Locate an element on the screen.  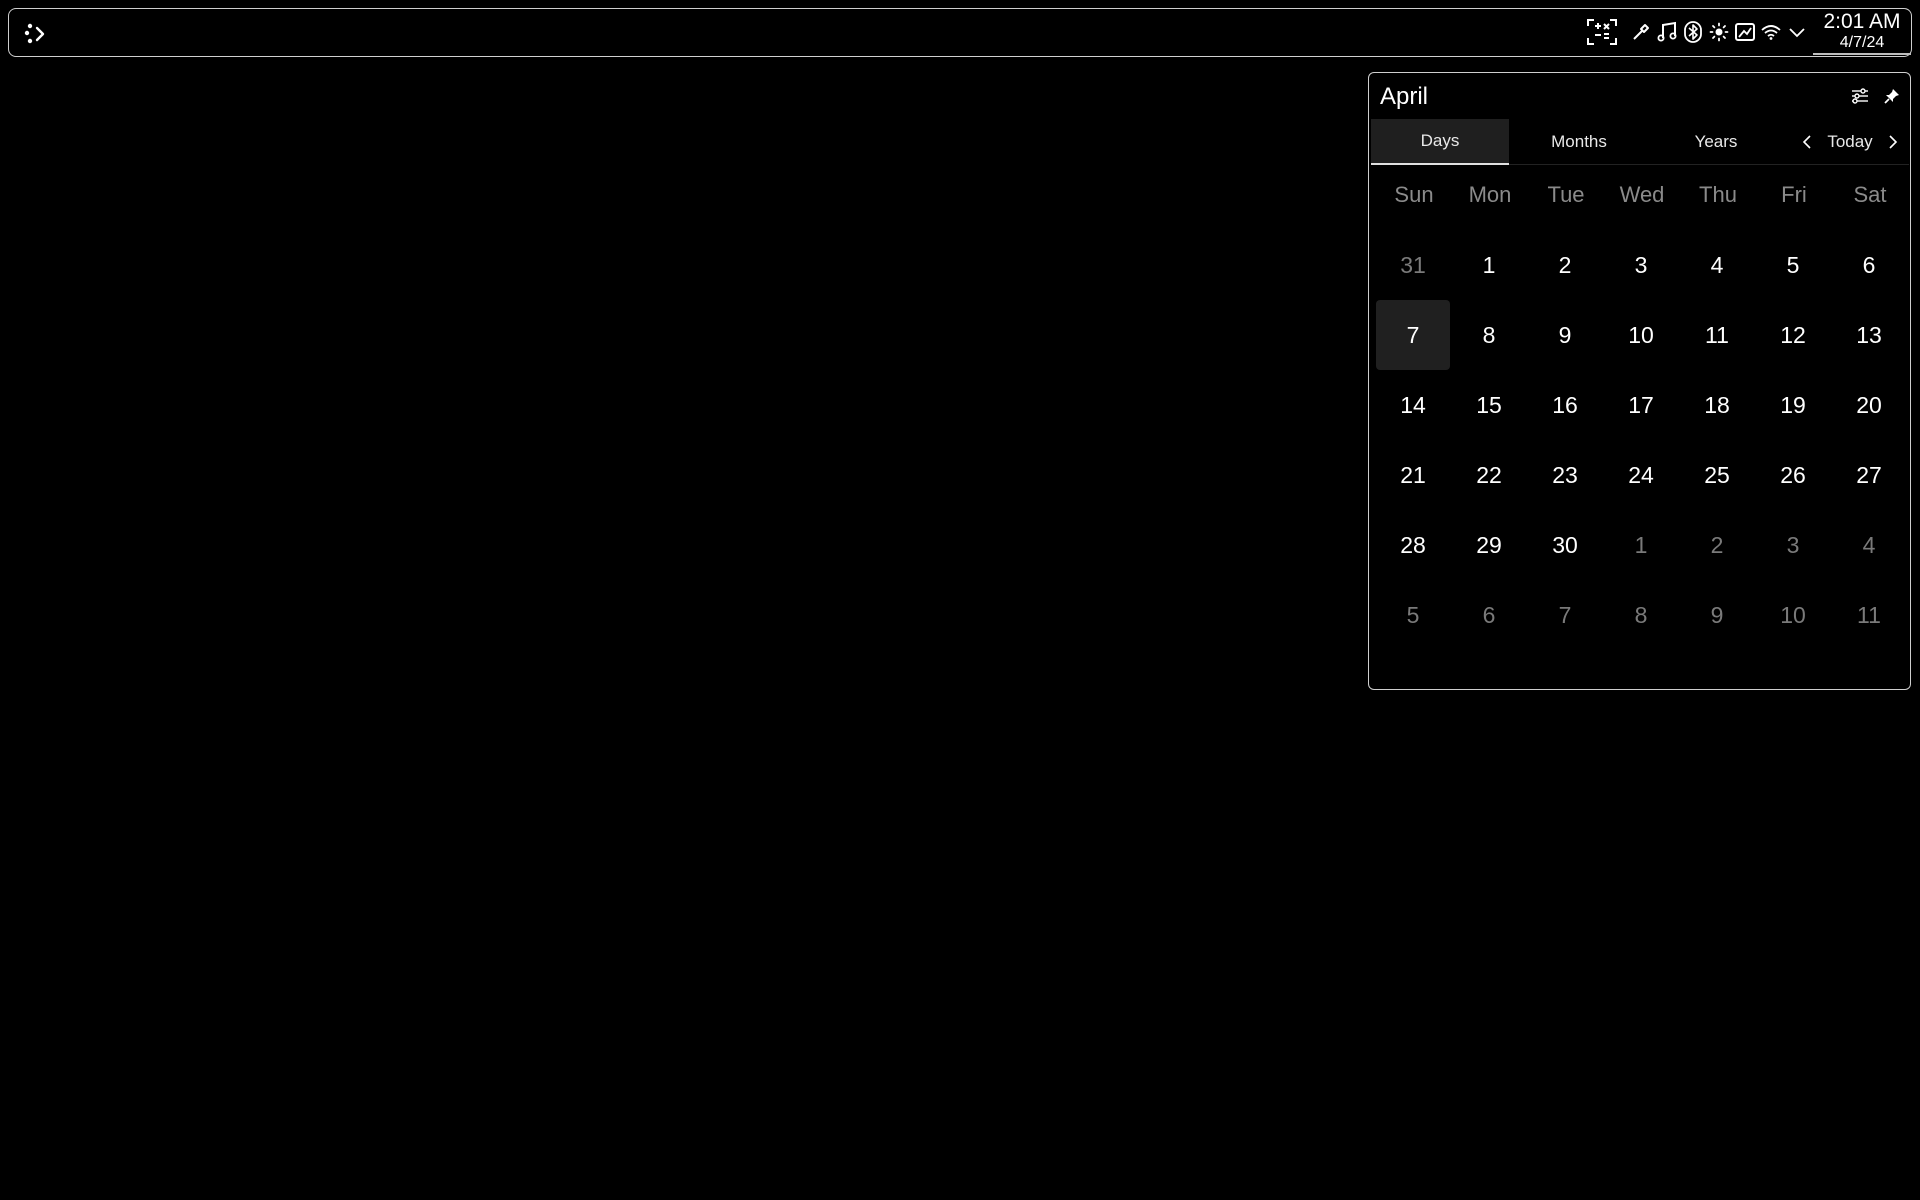
pin-icon is located at coordinates (1892, 96).